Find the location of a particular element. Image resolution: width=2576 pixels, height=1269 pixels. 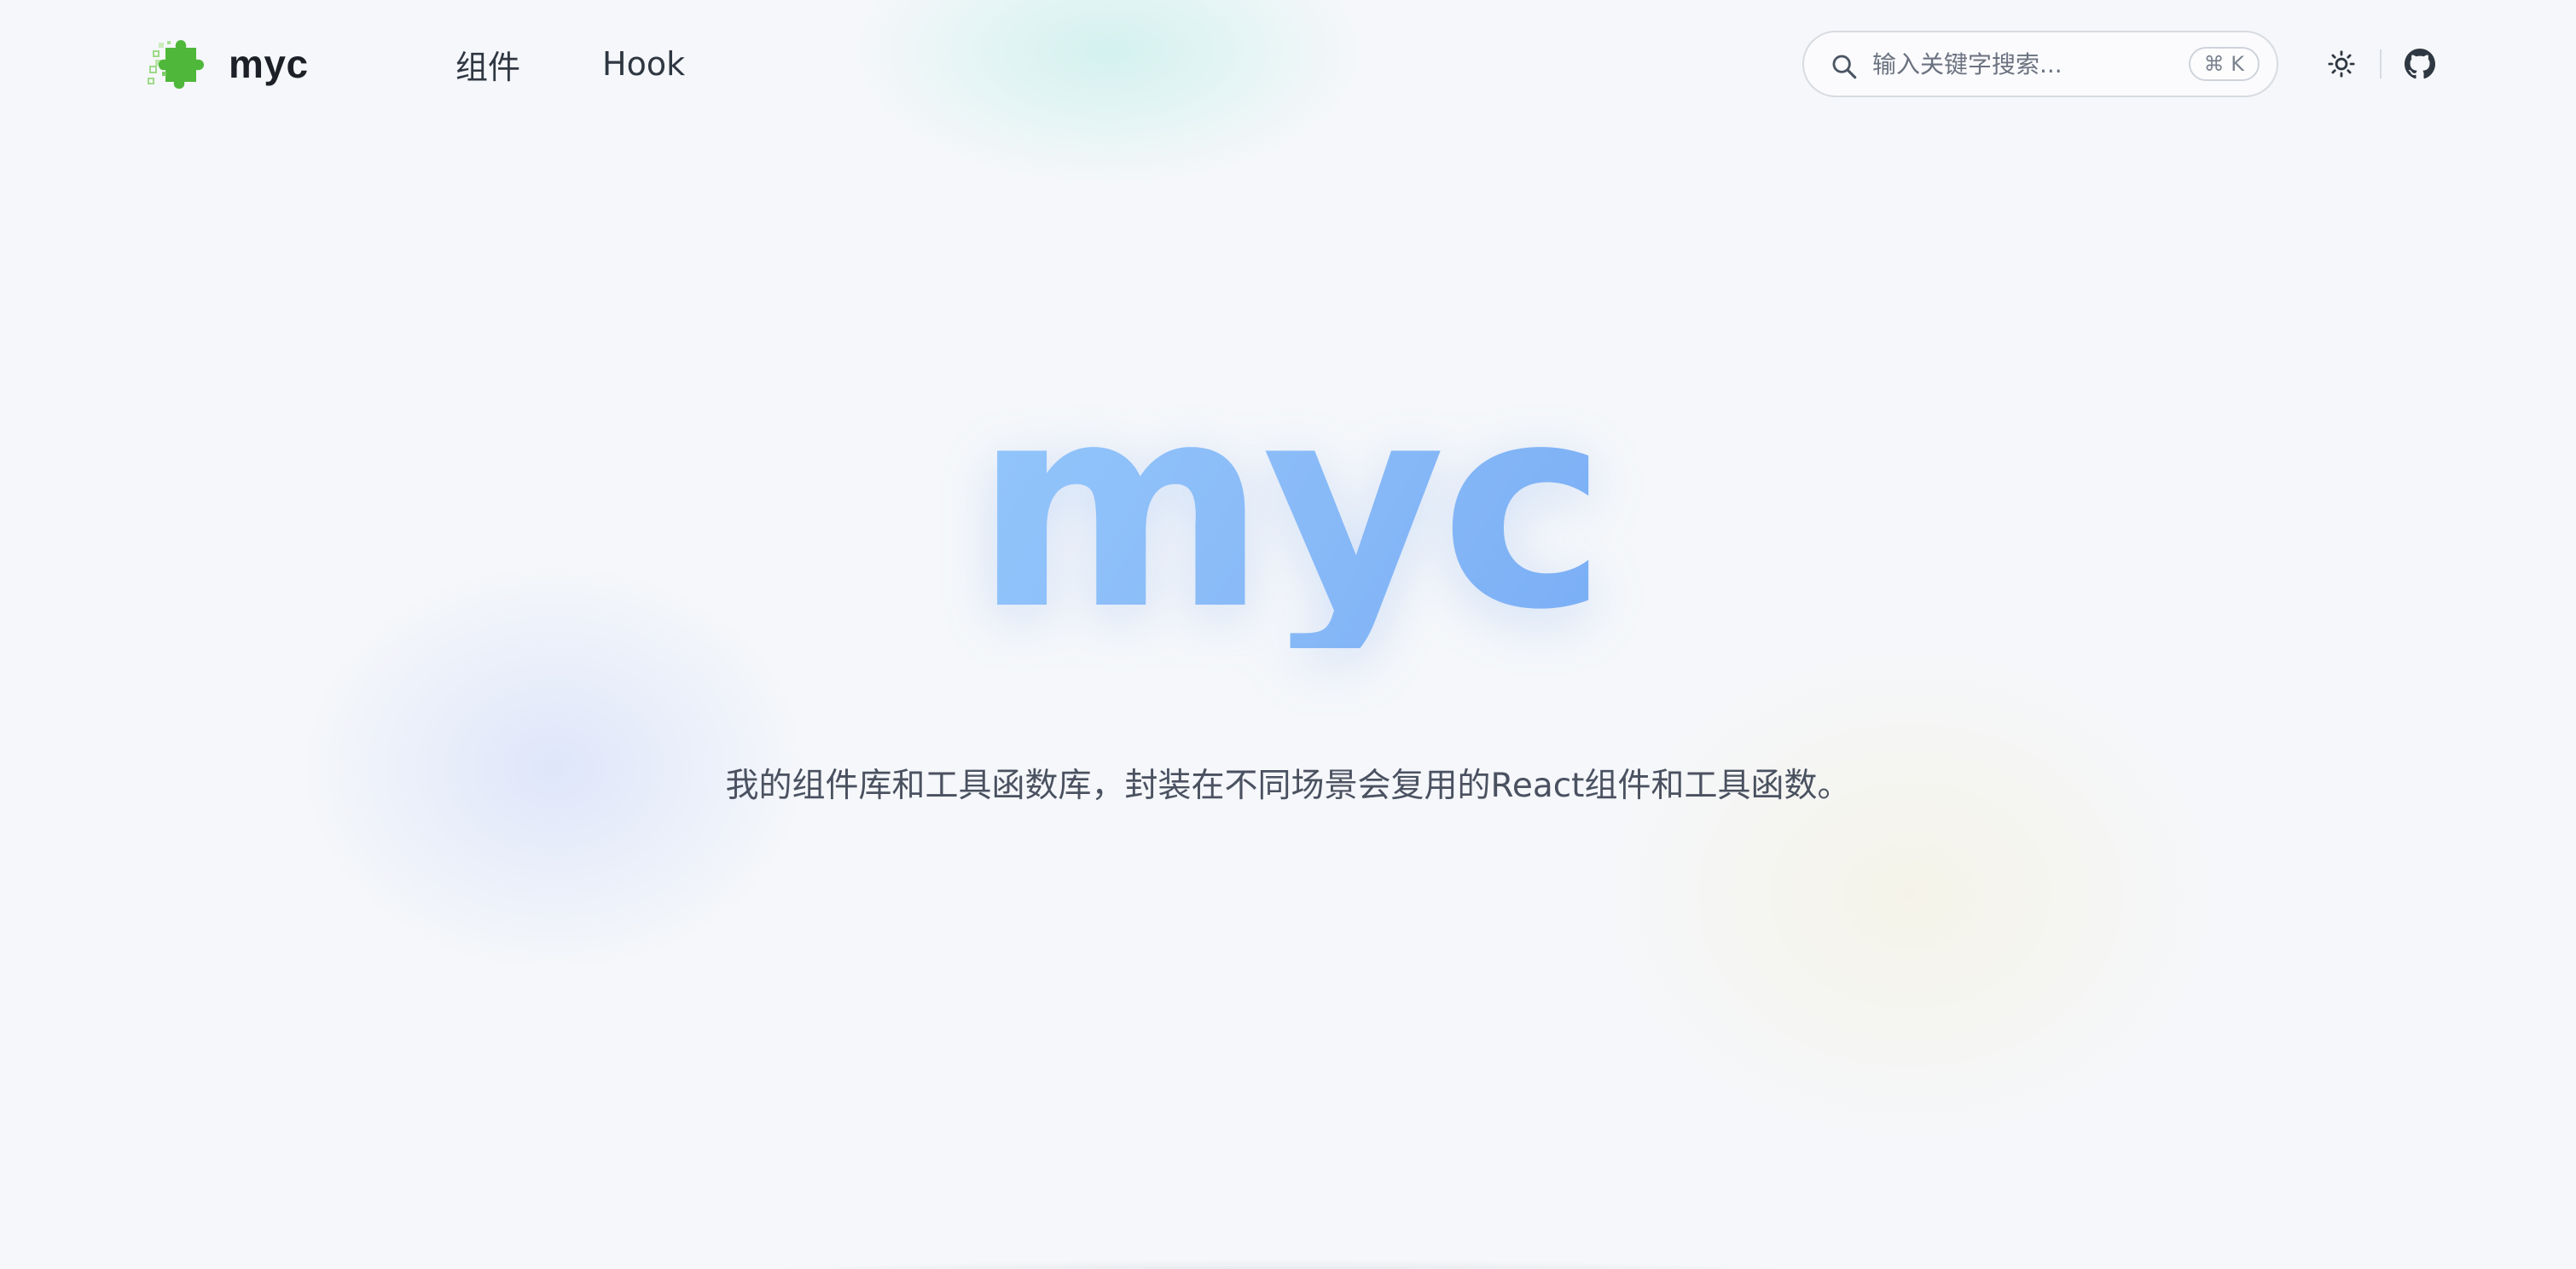

puzzle-piece-icon is located at coordinates (176, 64).